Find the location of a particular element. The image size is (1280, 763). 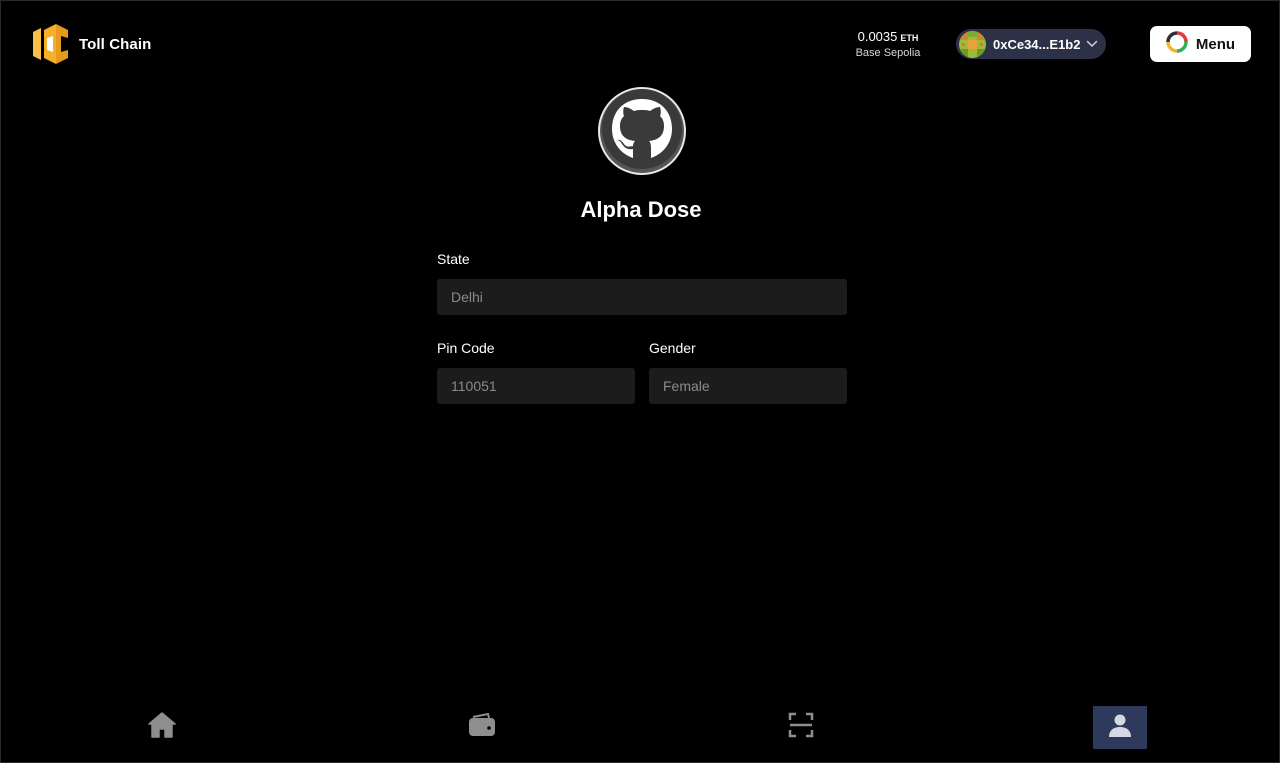

github-octocat-icon is located at coordinates (642, 131).